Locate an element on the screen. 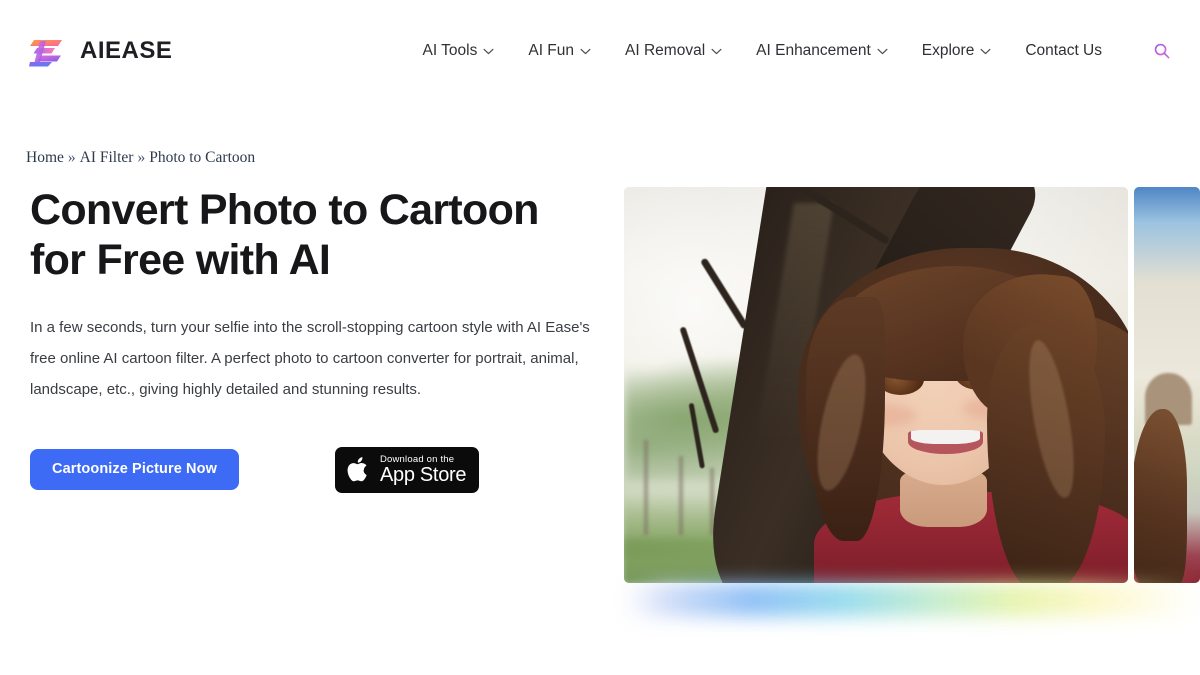 Image resolution: width=1200 pixels, height=675 pixels. cartoonize-picture-button: Cartoonize Picture Now is located at coordinates (134, 470).